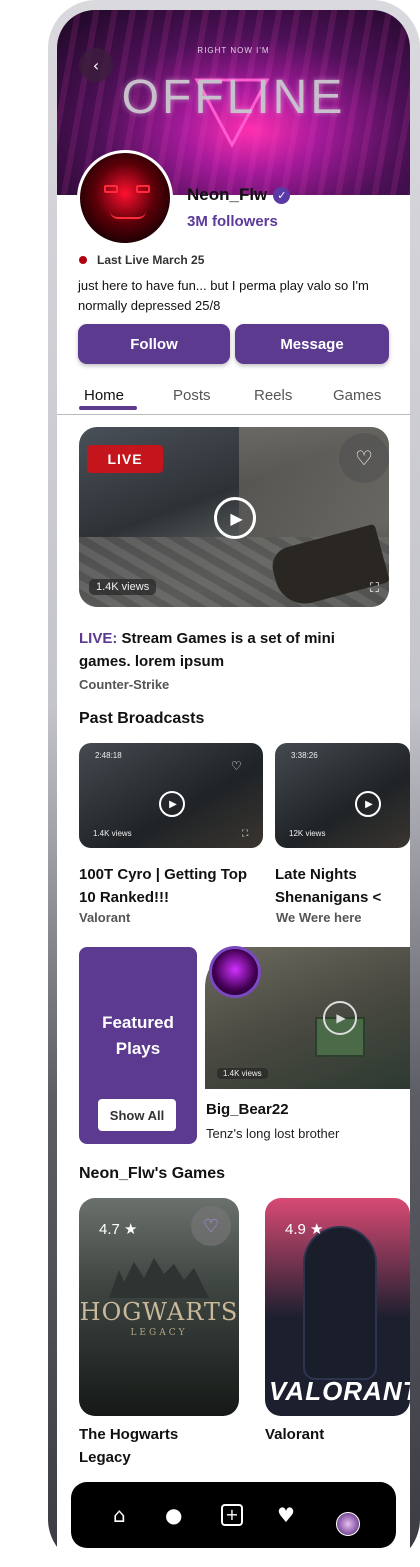 The image size is (420, 1567). What do you see at coordinates (307, 833) in the screenshot?
I see `broadcast-views: 12K views` at bounding box center [307, 833].